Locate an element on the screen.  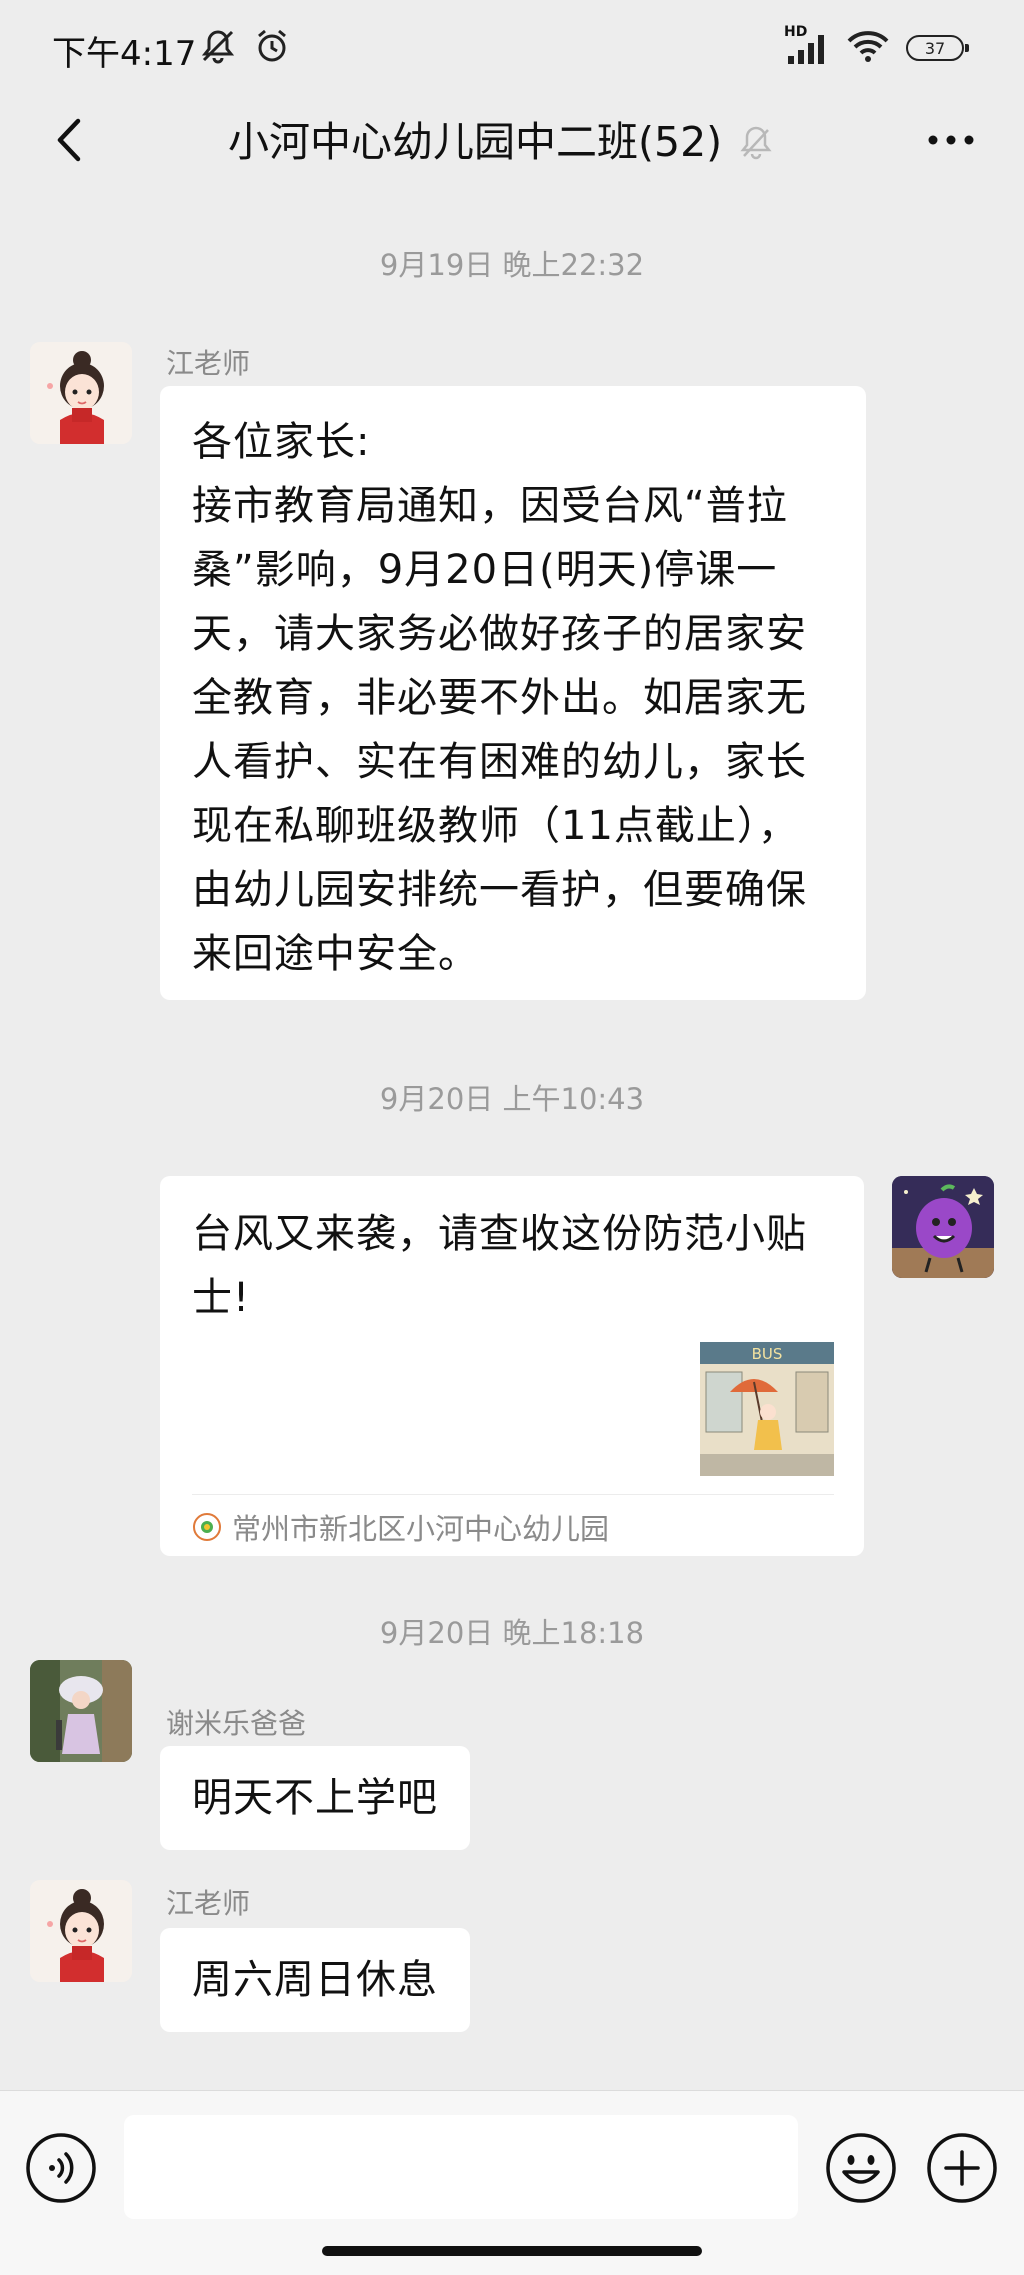
emoji-icon is located at coordinates (861, 2168).